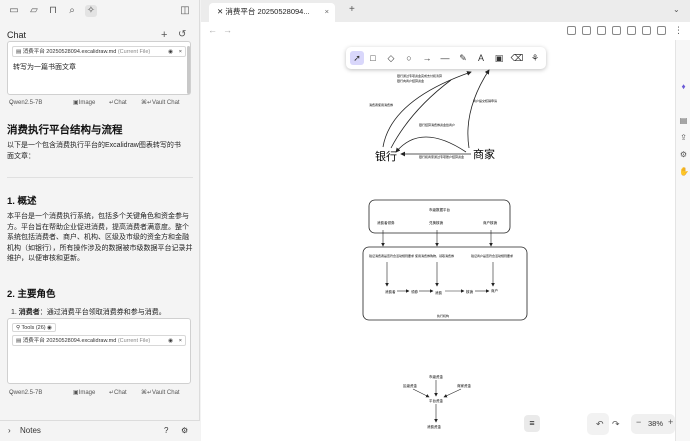  I want to click on note-mid: 银行结算消费券资金给商户, so click(437, 124).